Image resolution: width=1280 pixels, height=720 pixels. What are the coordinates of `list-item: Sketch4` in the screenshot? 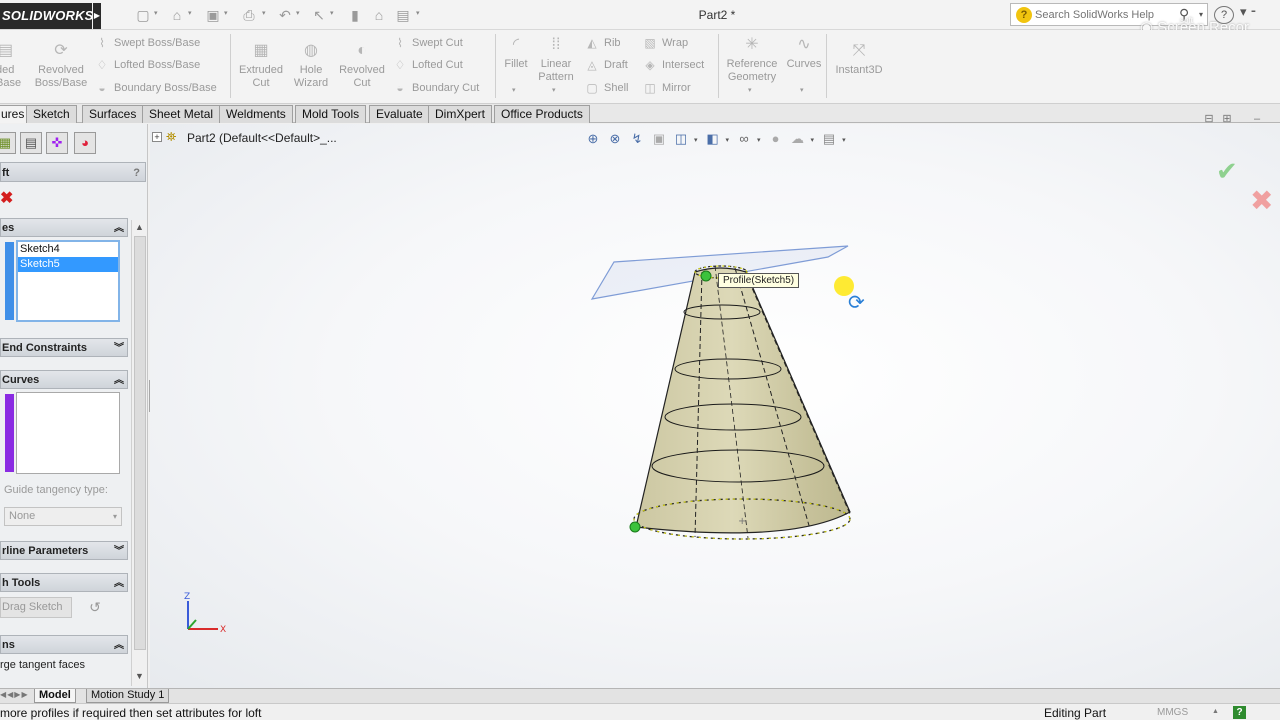 It's located at (68, 249).